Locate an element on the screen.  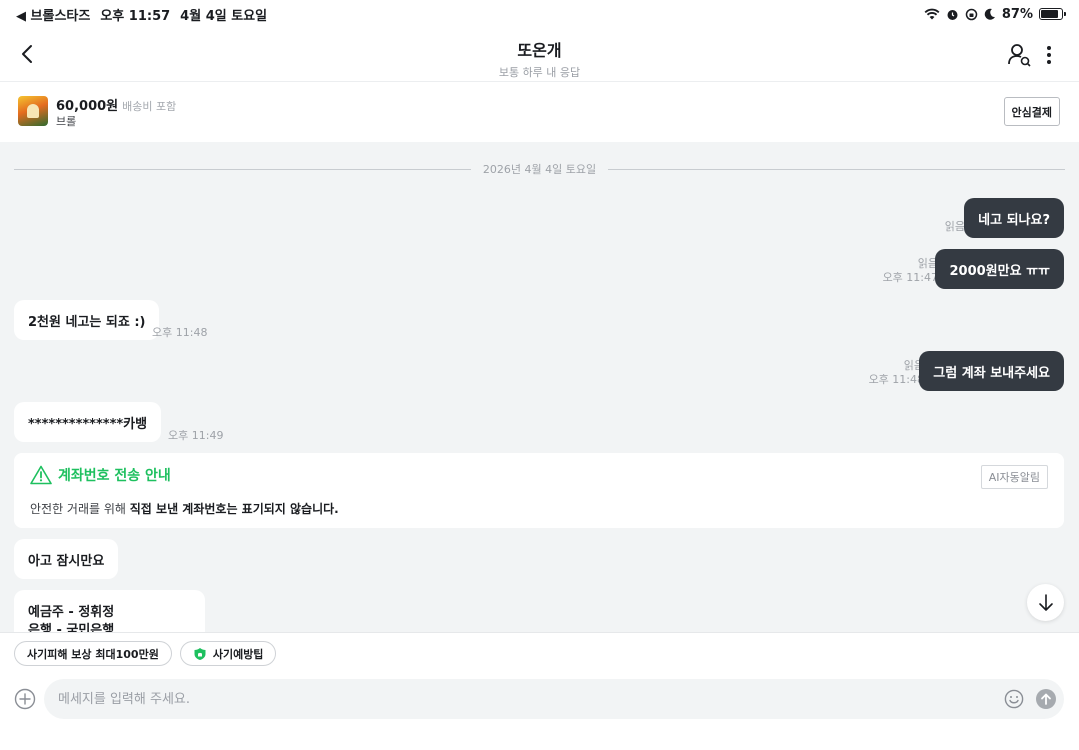
title-block: 또온개 보통 하루 내 응답 is located at coordinates (539, 58).